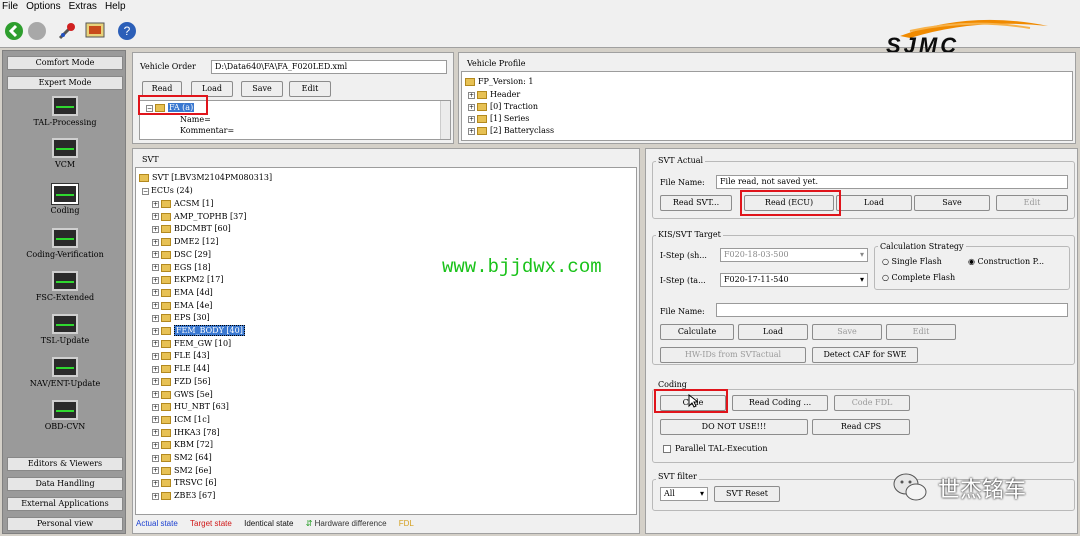 This screenshot has height=536, width=1080. What do you see at coordinates (191, 343) in the screenshot?
I see `ecu-node: + FEM_GW [10]` at bounding box center [191, 343].